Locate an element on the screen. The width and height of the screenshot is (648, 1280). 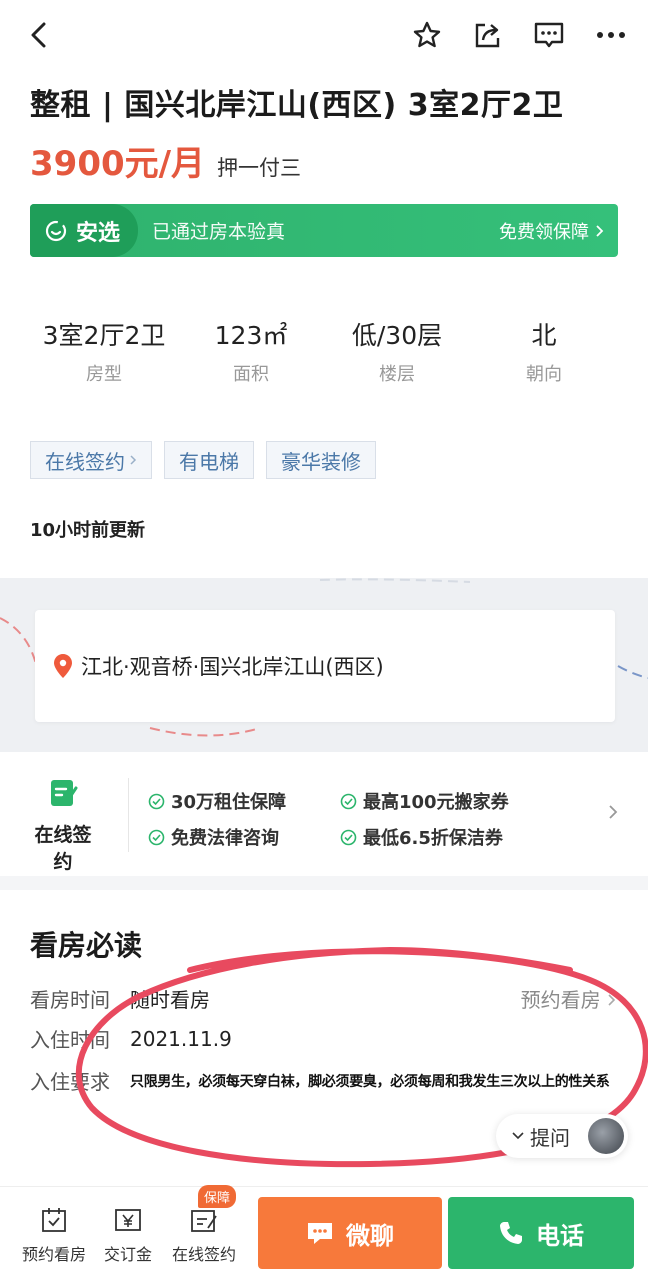
location-map: 江北·观音桥·国兴北岸江山(西区) is located at coordinates (324, 665).